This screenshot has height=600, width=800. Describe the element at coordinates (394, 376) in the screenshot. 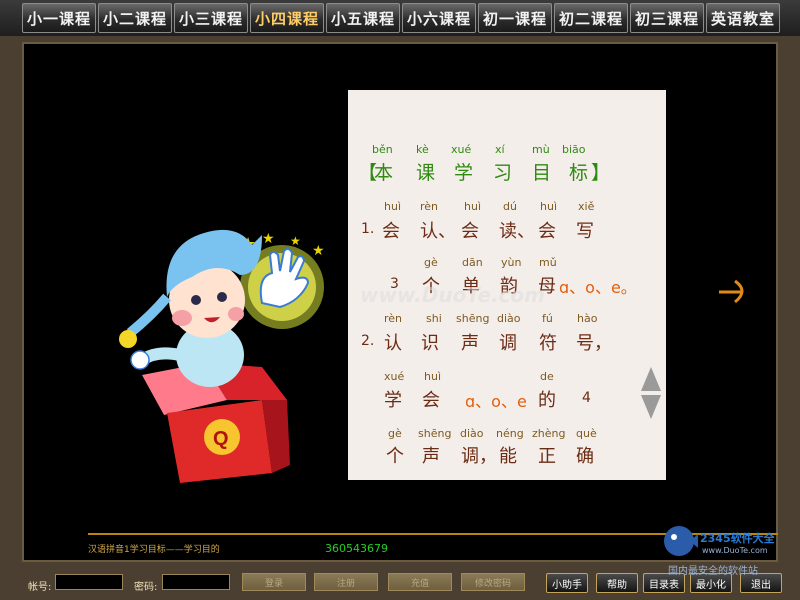

I see `l4-pinyin-1: xué` at that location.